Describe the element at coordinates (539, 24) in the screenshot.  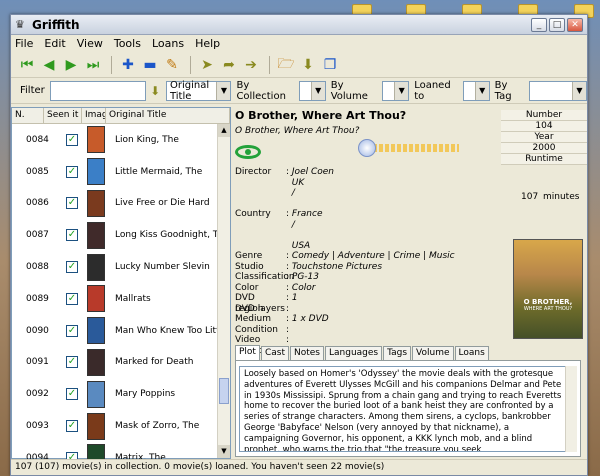
I see `minimize-button: _` at that location.